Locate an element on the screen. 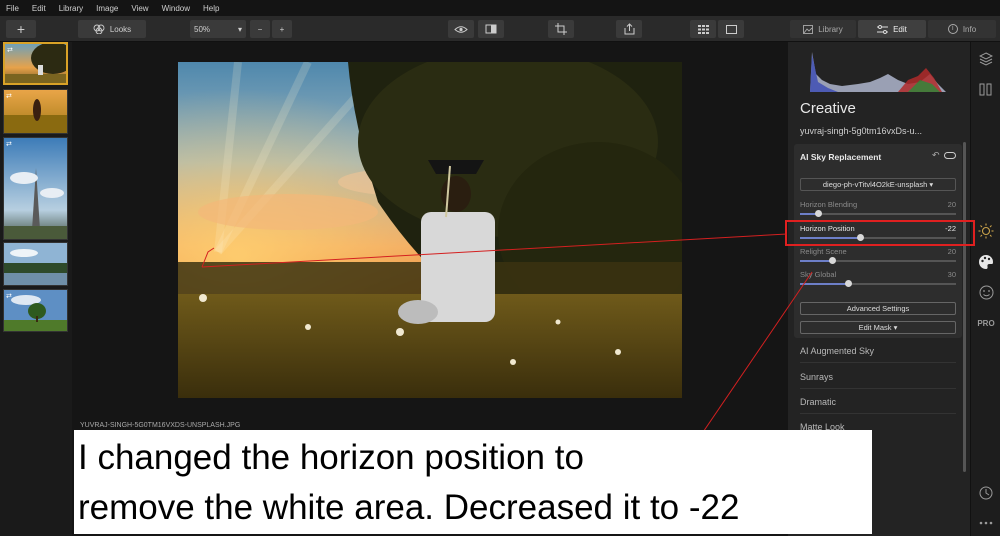  looks-icon is located at coordinates (99, 29).